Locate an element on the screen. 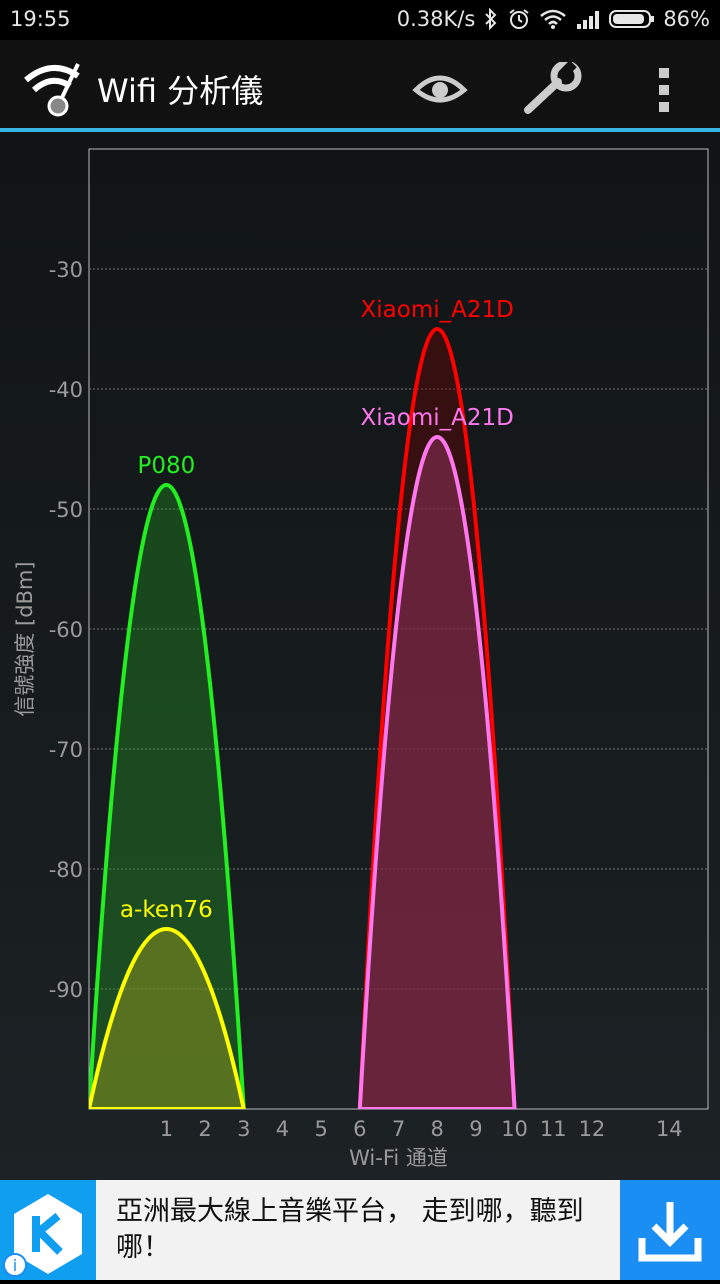 This screenshot has width=720, height=1284. status-bar: 19:55 0.38K/s 86% is located at coordinates (360, 20).